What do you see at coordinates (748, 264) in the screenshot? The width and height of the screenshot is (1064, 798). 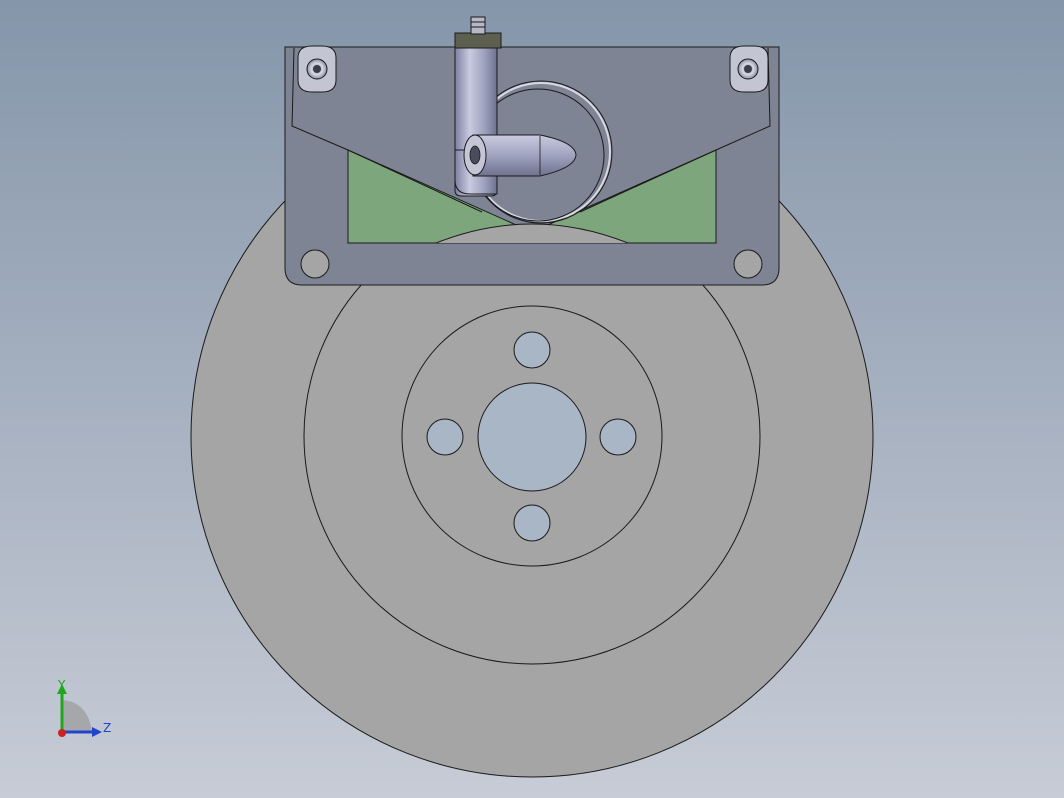 I see `bracket-hole-bottom-right` at bounding box center [748, 264].